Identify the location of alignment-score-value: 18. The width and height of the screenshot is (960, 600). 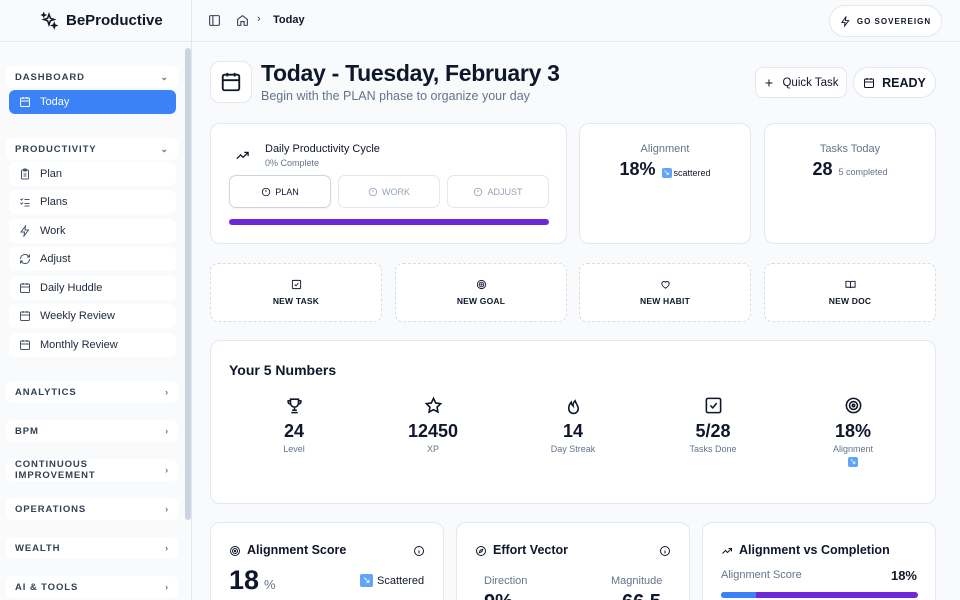
(244, 580).